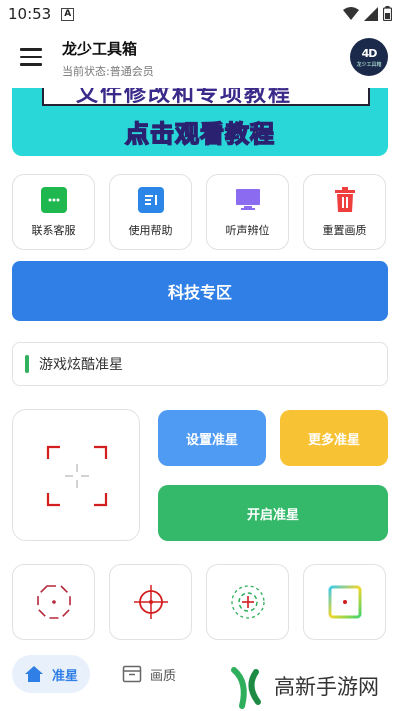 This screenshot has height=711, width=400. Describe the element at coordinates (31, 57) in the screenshot. I see `menu-icon` at that location.